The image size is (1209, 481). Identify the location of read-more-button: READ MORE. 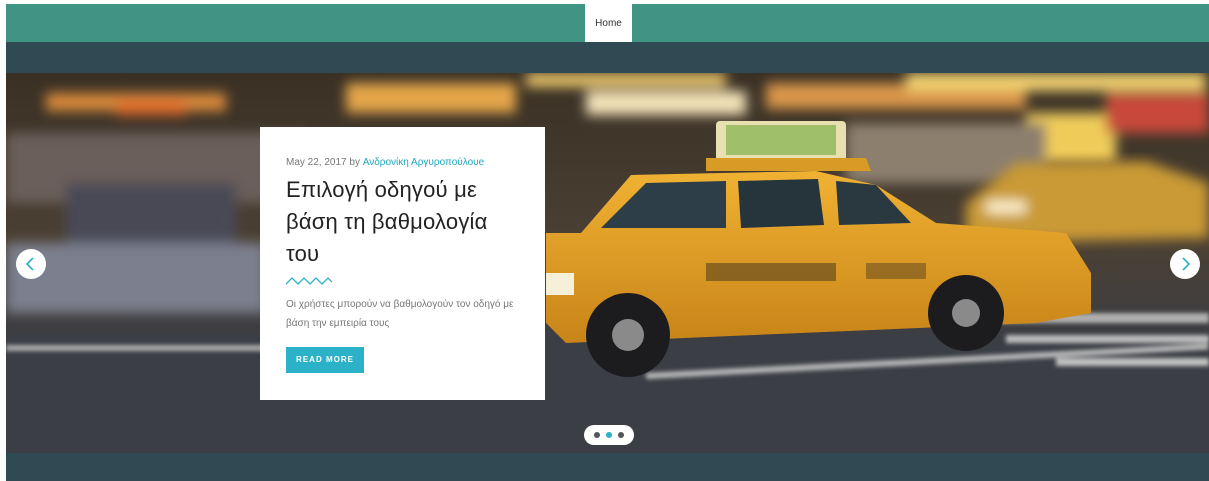
(325, 360).